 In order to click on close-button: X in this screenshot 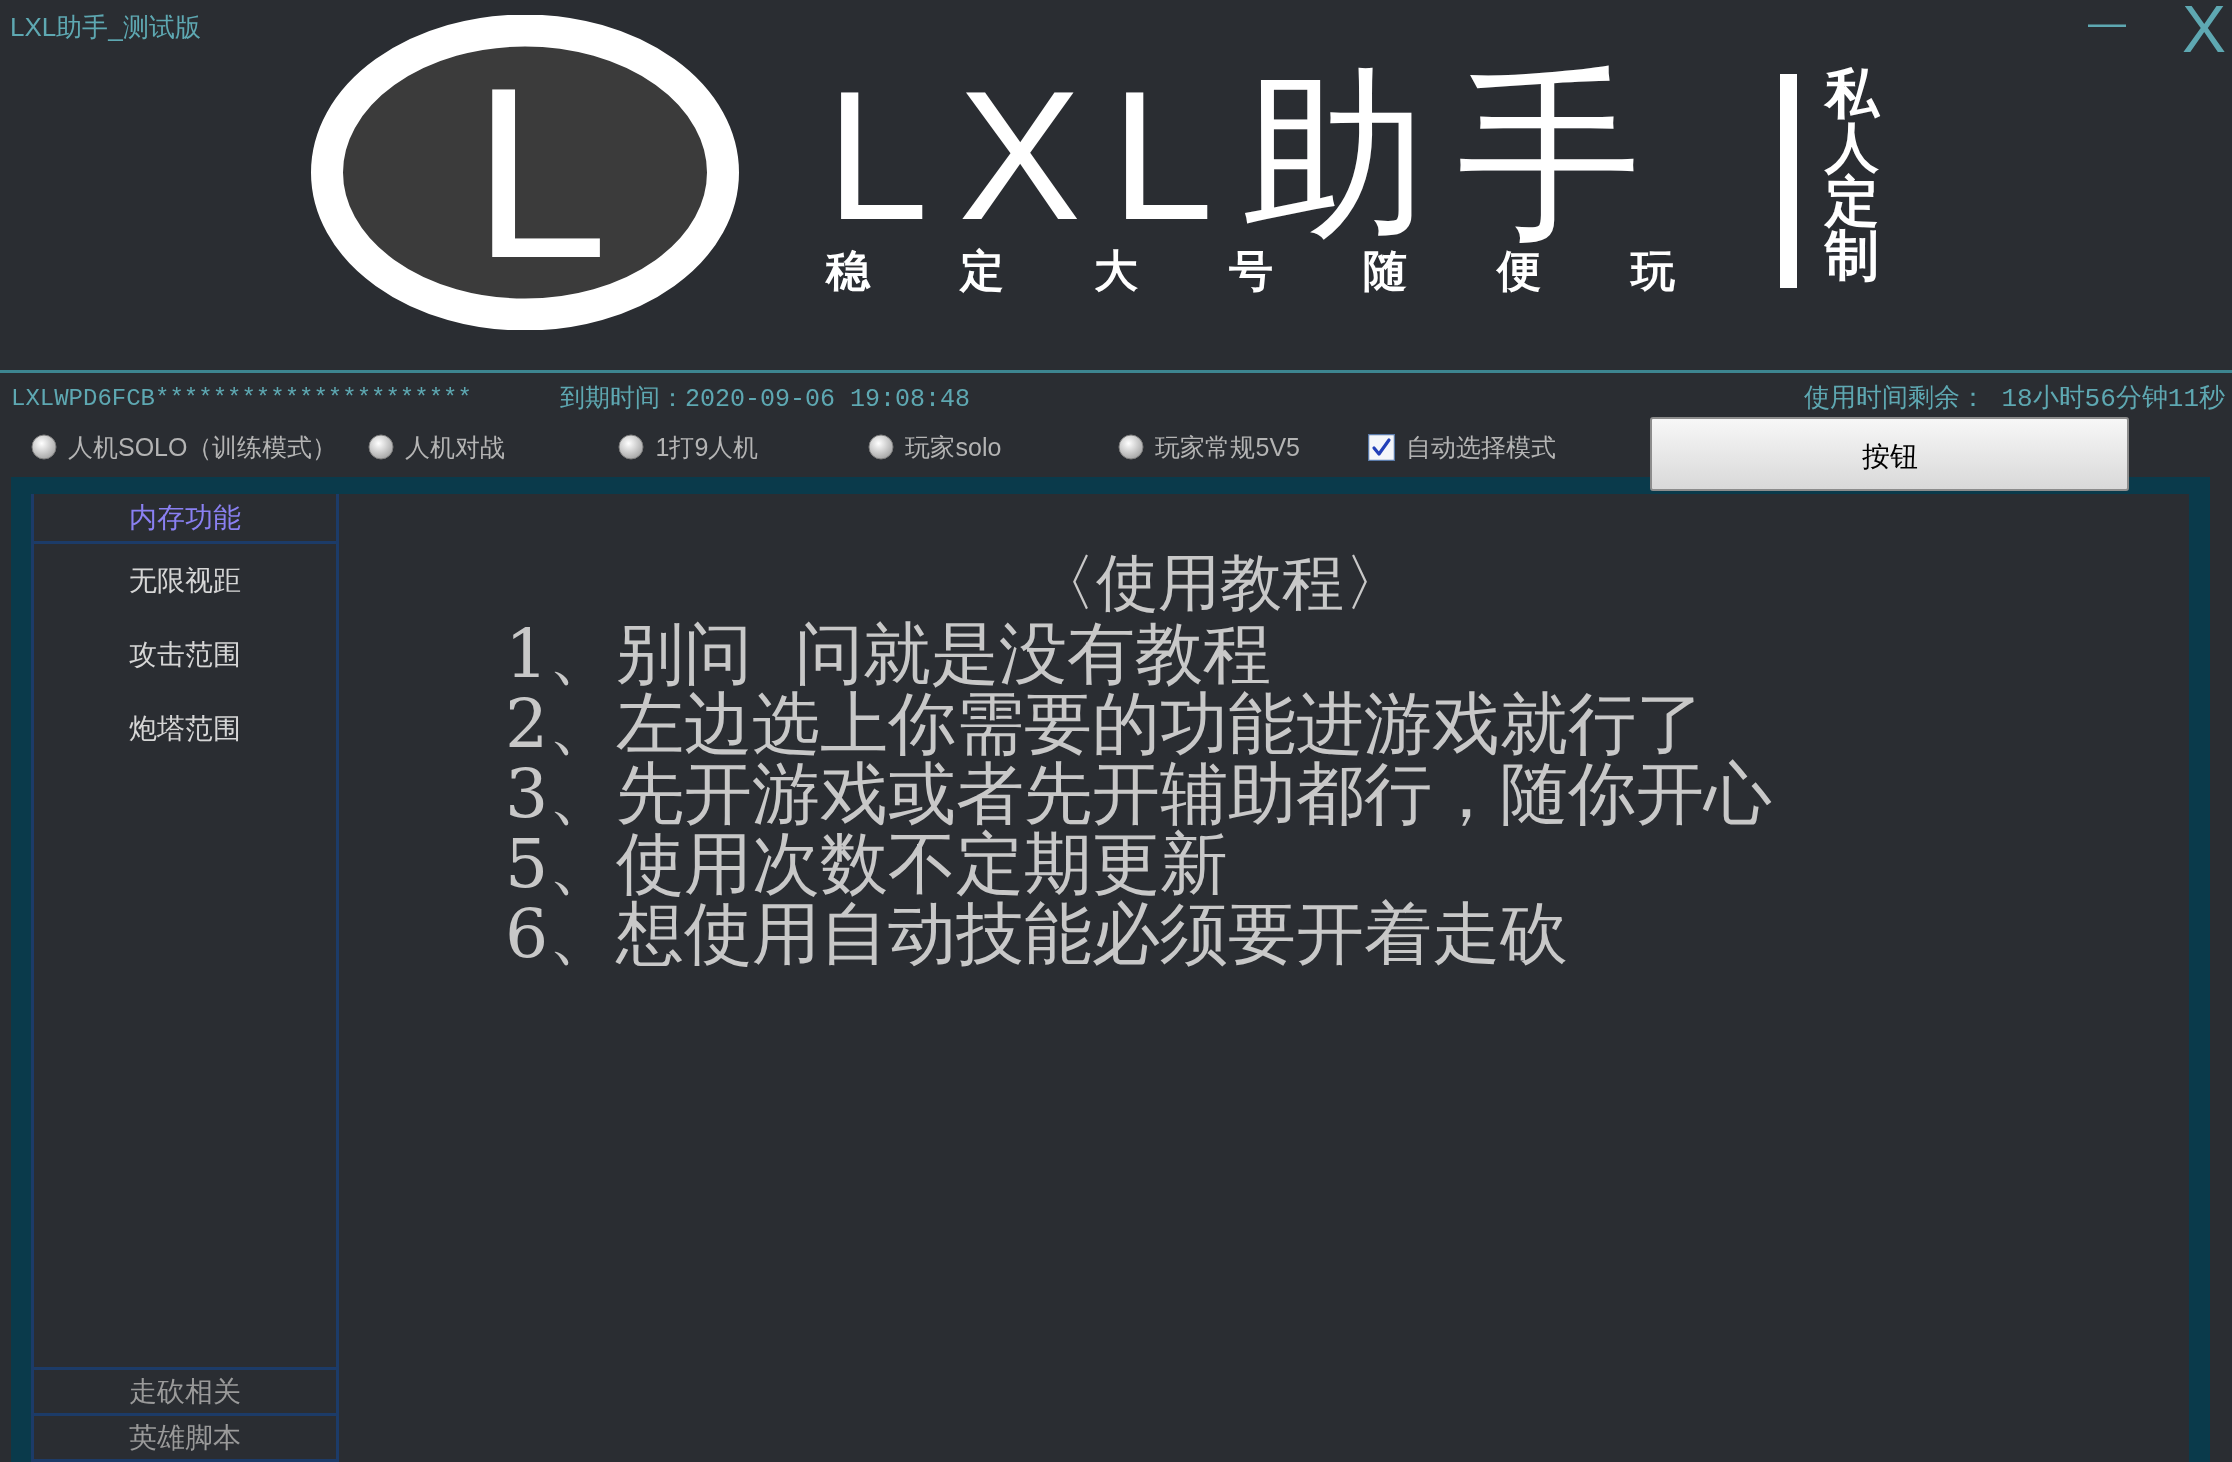, I will do `click(2203, 31)`.